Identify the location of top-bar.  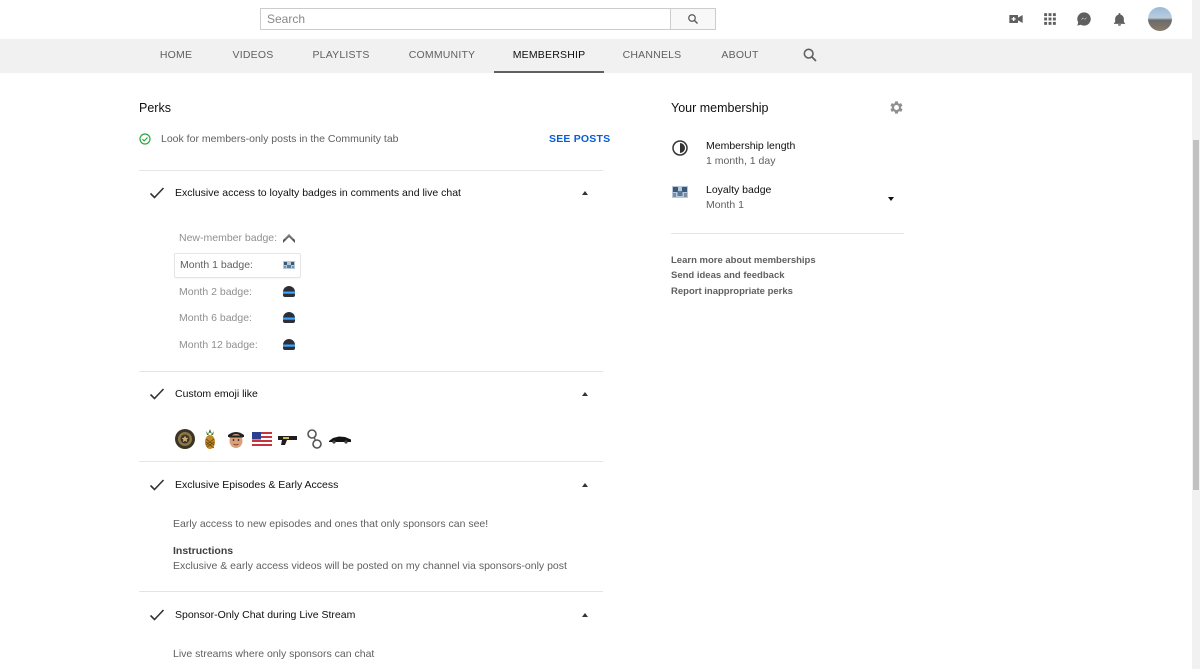
(596, 19).